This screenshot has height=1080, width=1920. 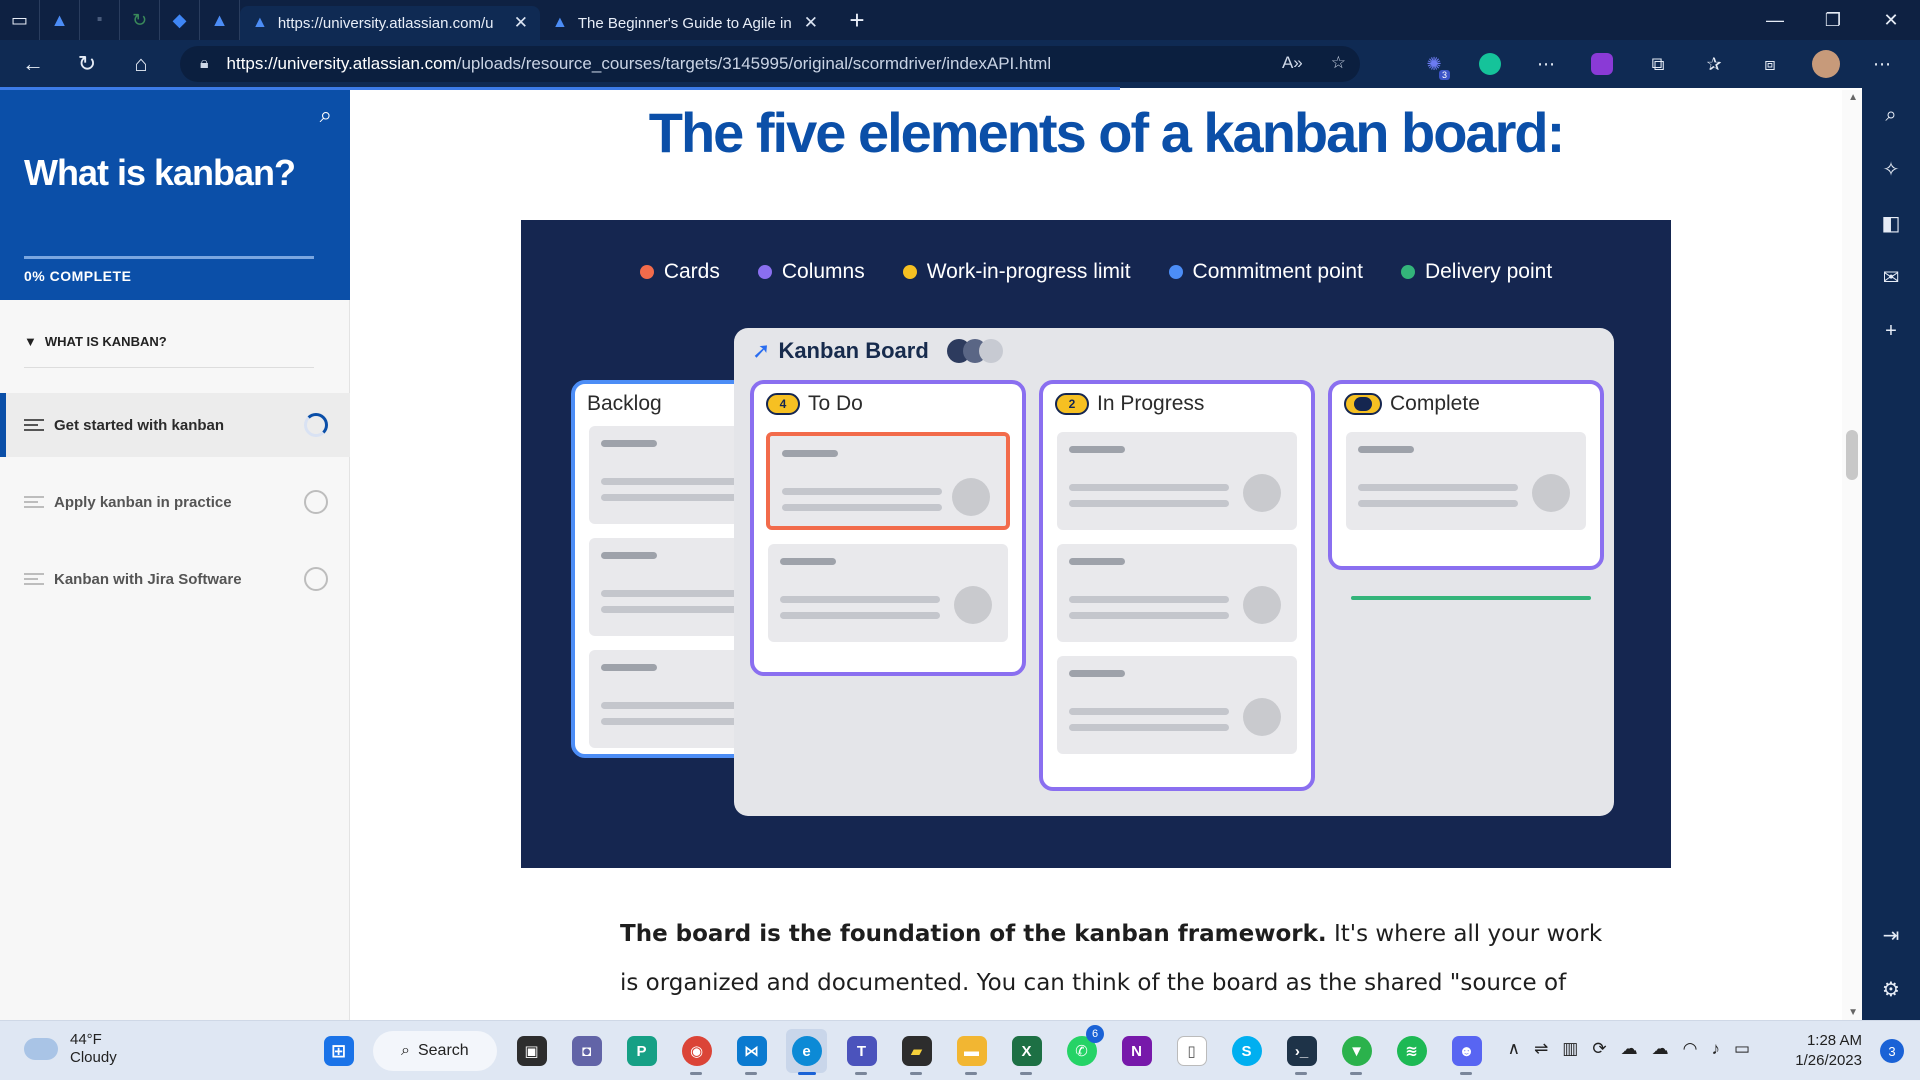 I want to click on teams-chat-button: ◘, so click(x=586, y=1051).